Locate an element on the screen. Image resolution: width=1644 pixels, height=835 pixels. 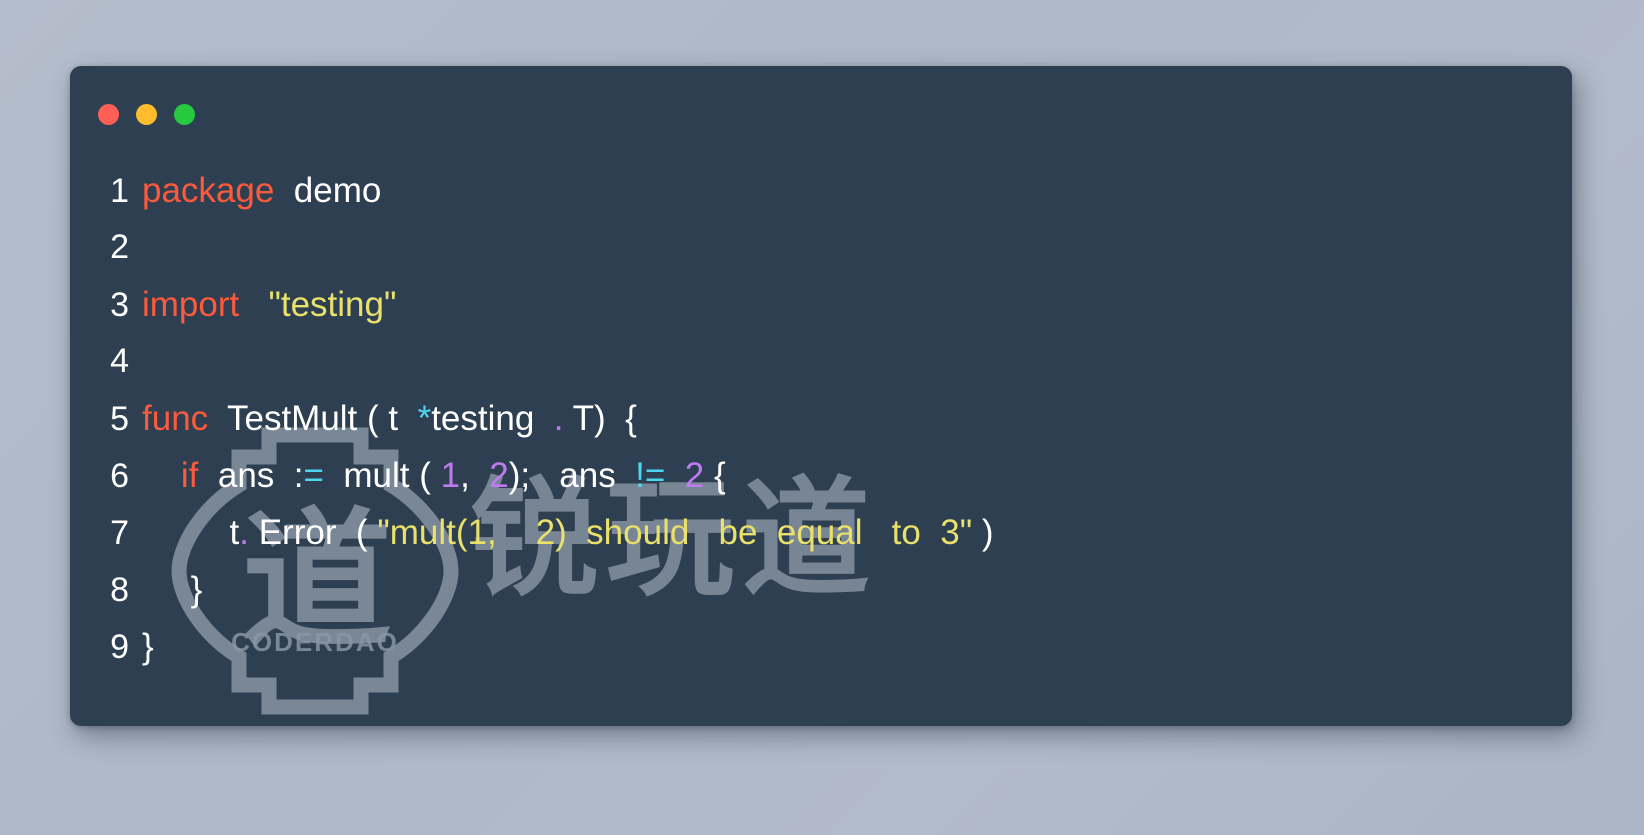
line-code: import "testing" is located at coordinates (269, 304).